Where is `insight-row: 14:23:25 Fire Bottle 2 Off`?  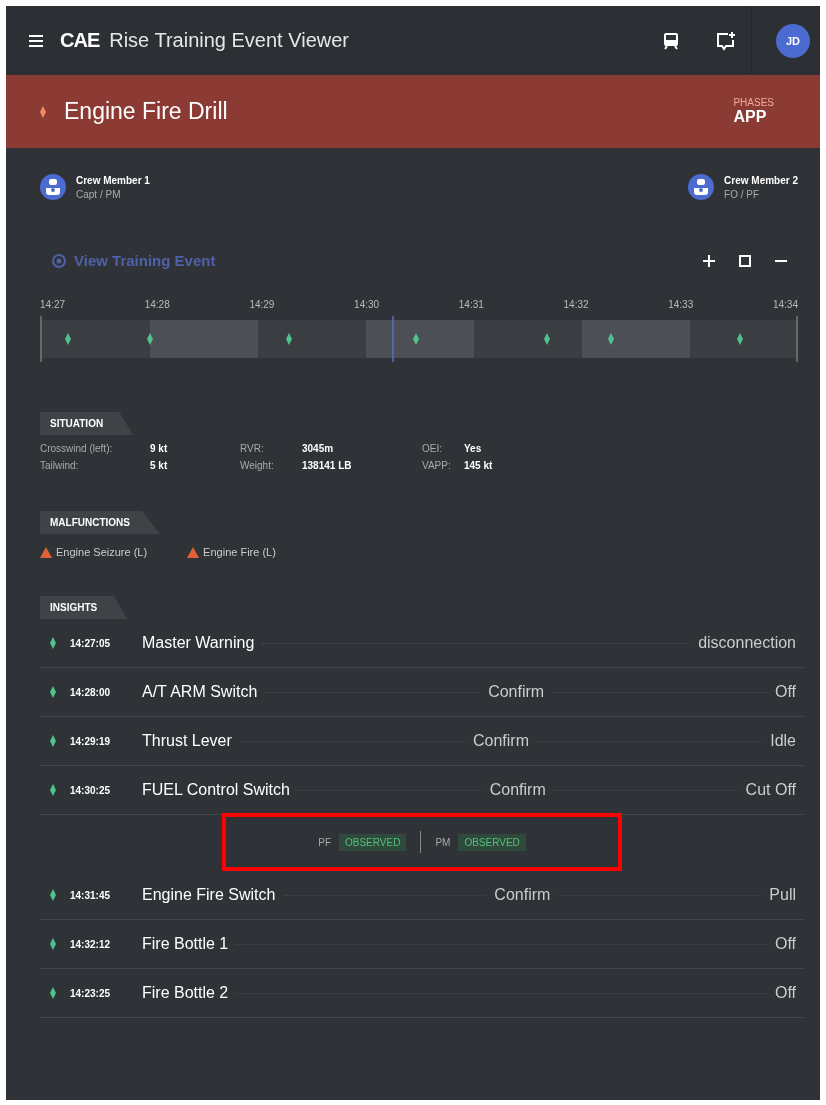
insight-row: 14:23:25 Fire Bottle 2 Off is located at coordinates (422, 993).